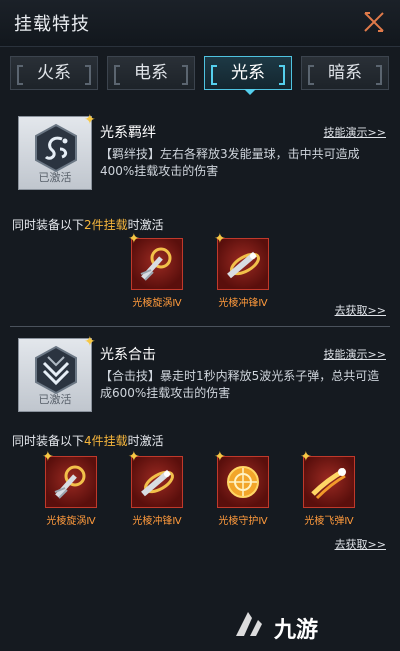 The image size is (400, 651). I want to click on shield-orb-icon, so click(243, 482).